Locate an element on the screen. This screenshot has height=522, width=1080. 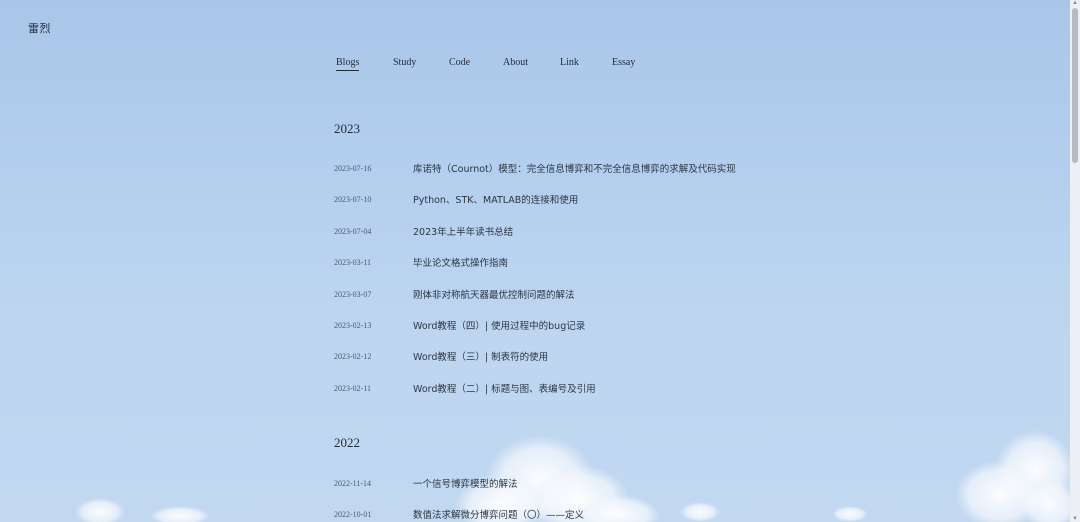
post-date: 2023-03-11 is located at coordinates (353, 262).